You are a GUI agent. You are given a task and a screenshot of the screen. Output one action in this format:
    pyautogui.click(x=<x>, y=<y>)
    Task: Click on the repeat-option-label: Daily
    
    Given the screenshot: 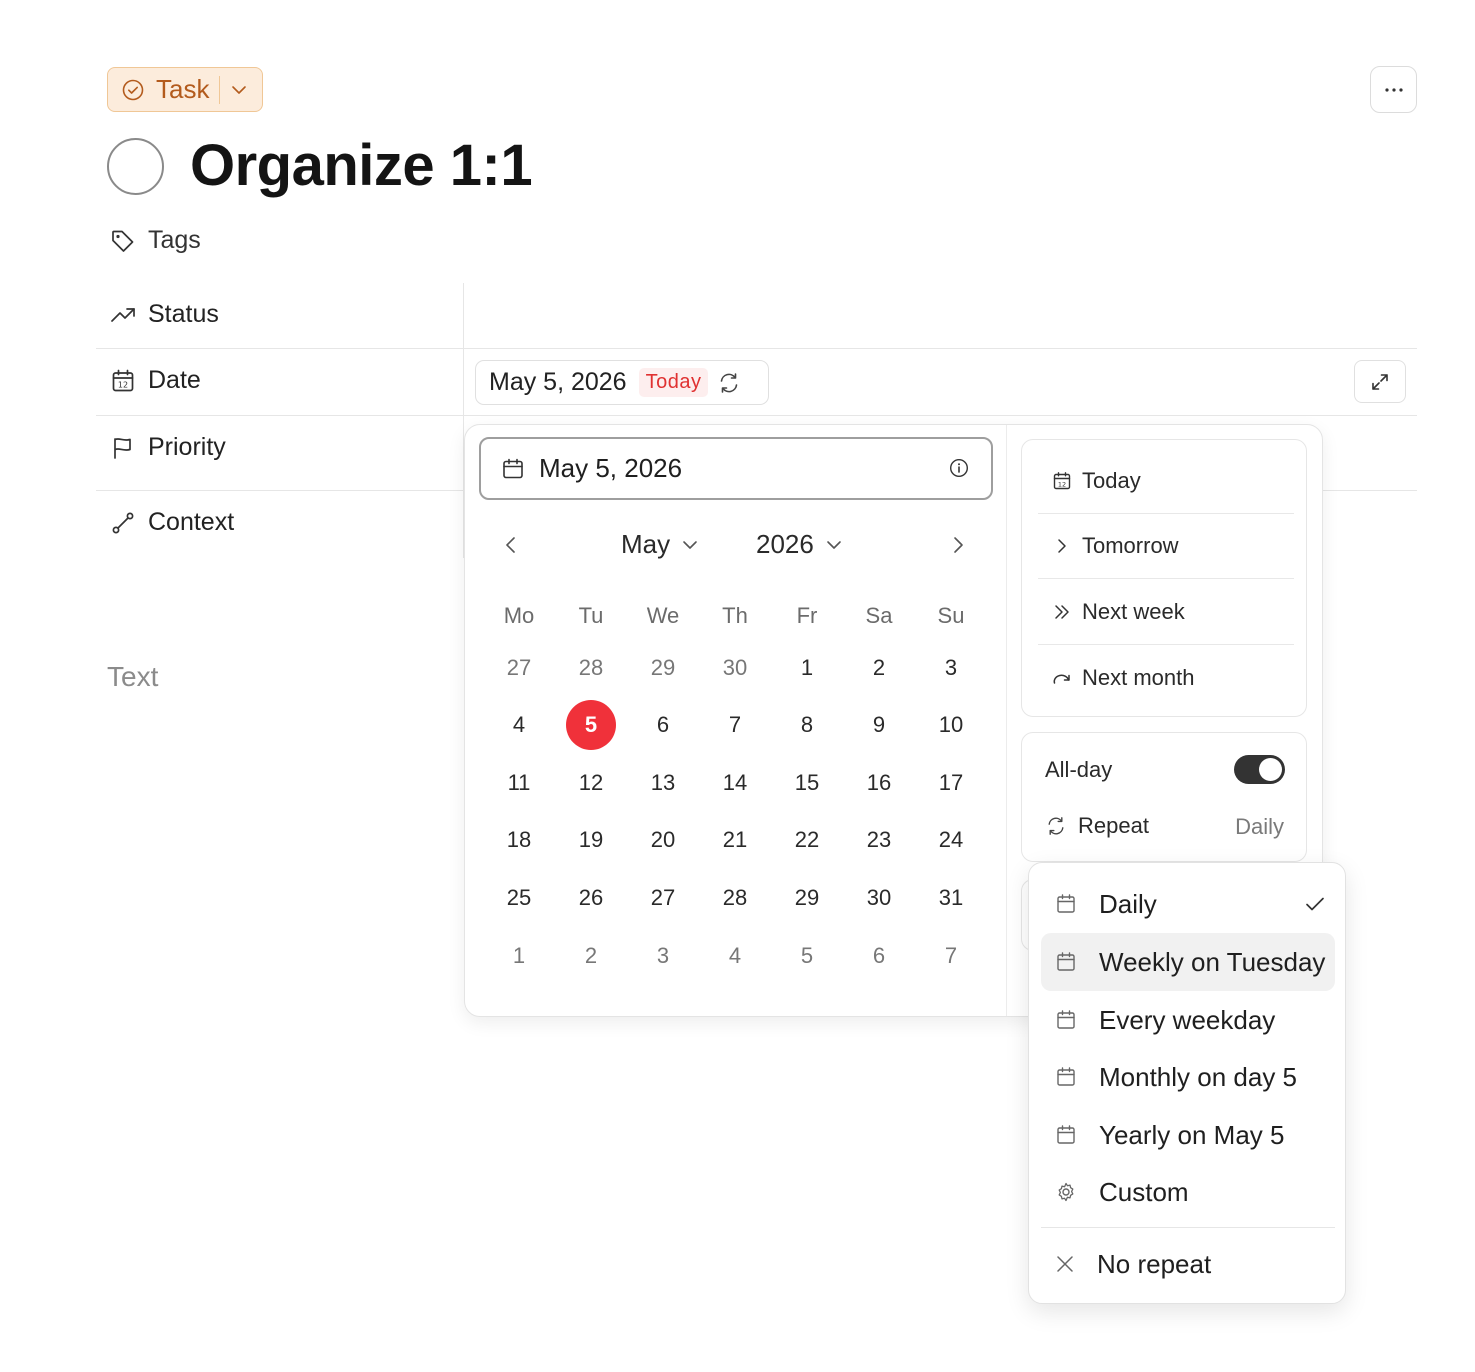 What is the action you would take?
    pyautogui.click(x=1128, y=903)
    